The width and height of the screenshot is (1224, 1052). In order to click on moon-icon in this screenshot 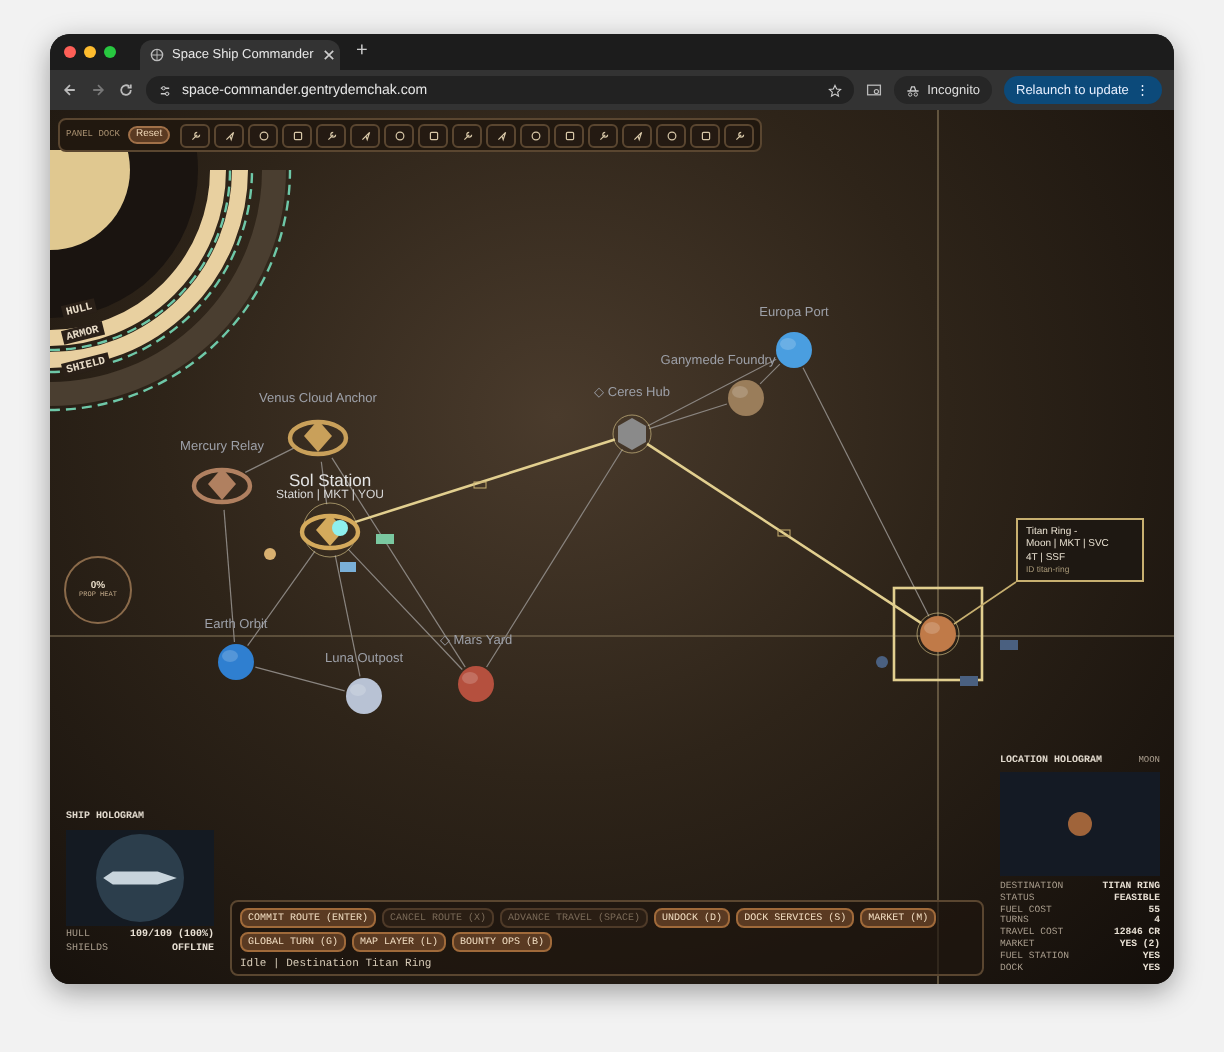, I will do `click(1080, 824)`.